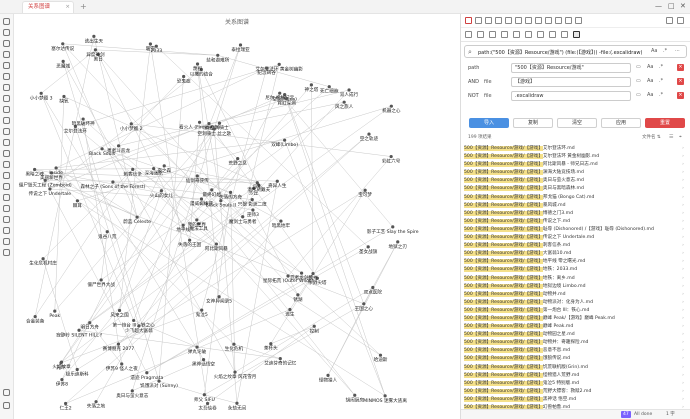 Image resolution: width=690 pixels, height=419 pixels. Describe the element at coordinates (518, 20) in the screenshot. I see `filter-icon` at that location.